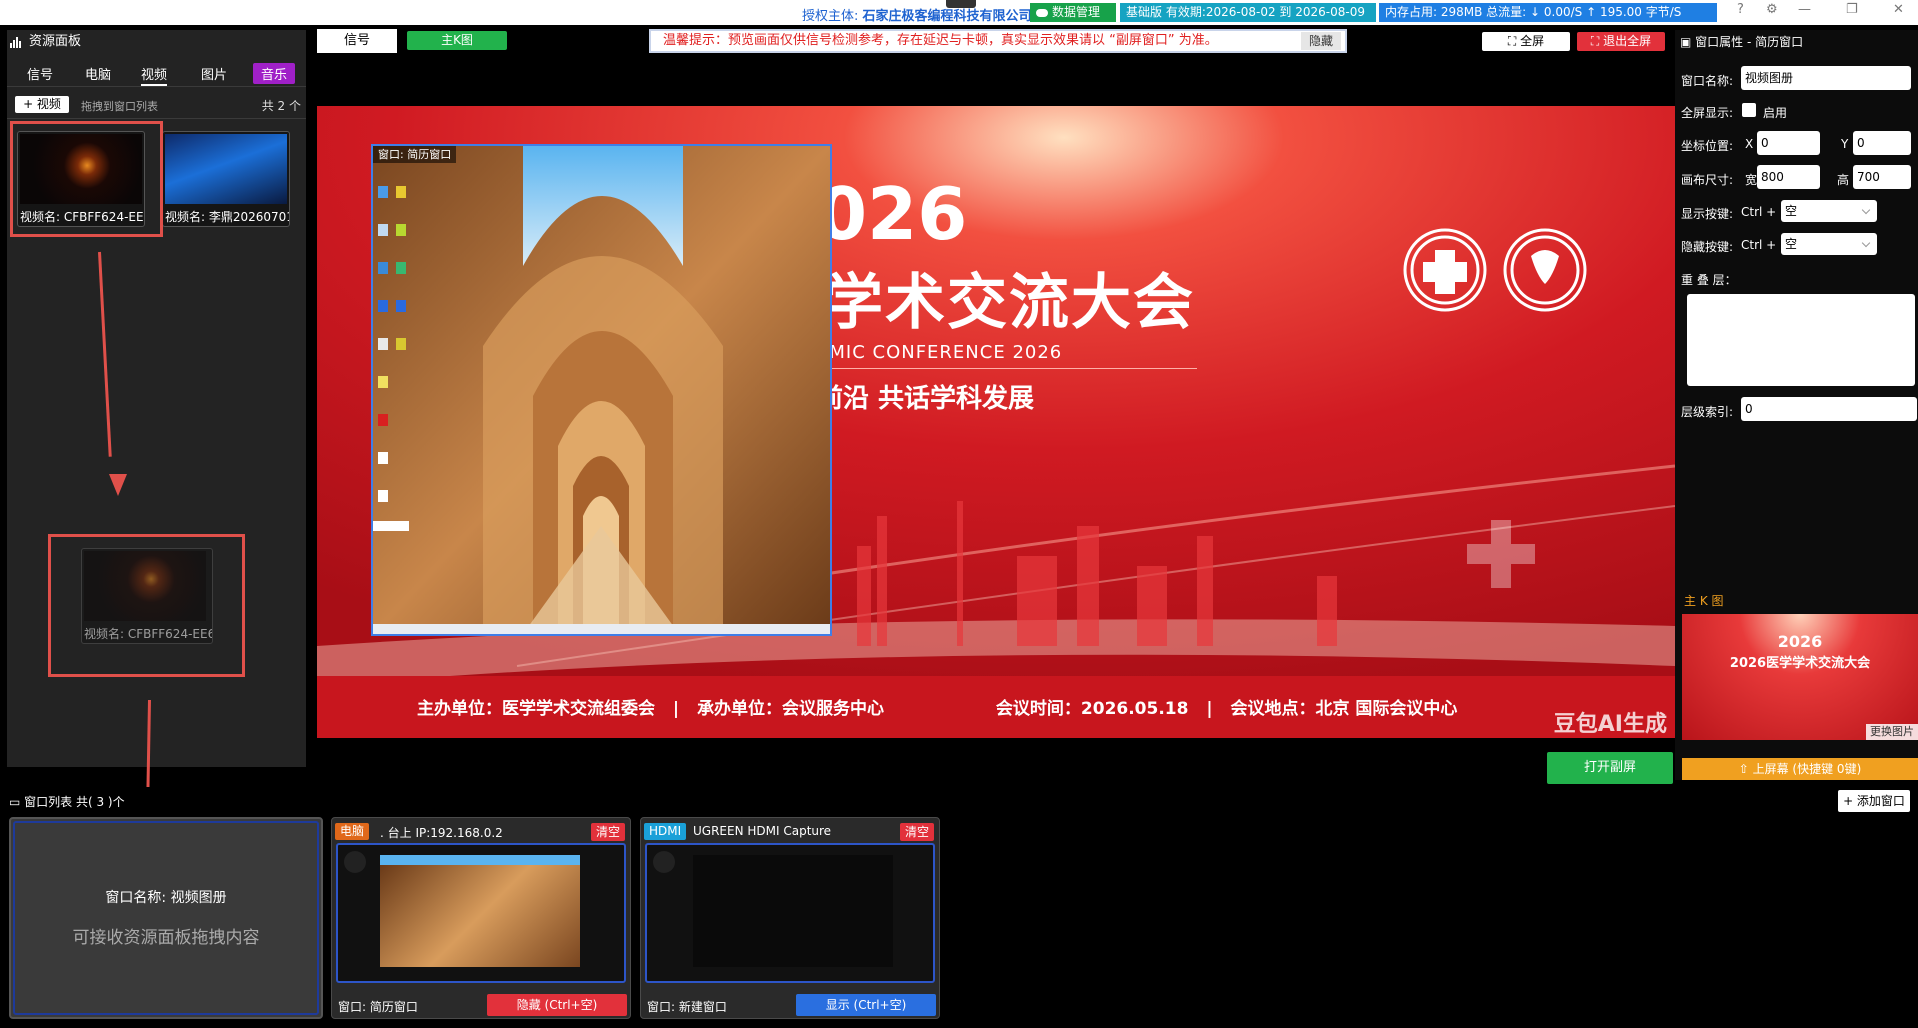 The image size is (1918, 1028). I want to click on hide-key-ctrl: Ctrl +, so click(1759, 245).